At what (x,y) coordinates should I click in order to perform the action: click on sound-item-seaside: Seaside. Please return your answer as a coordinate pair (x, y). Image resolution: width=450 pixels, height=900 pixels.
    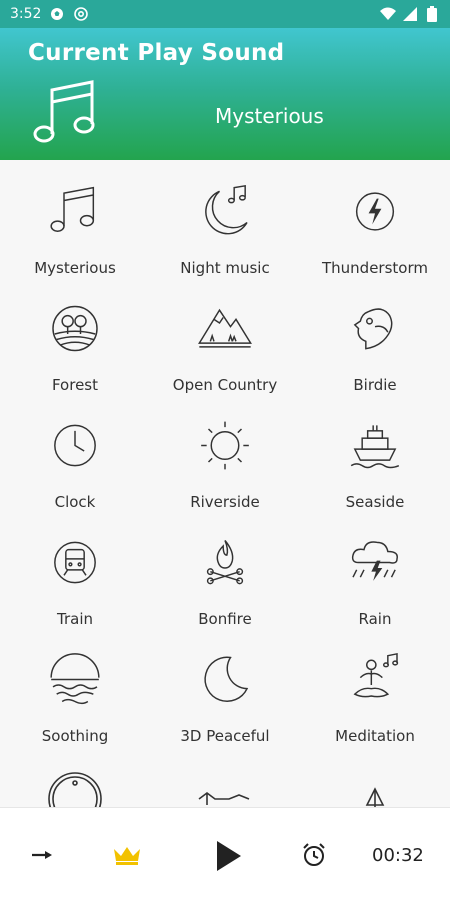
    Looking at the image, I should click on (375, 452).